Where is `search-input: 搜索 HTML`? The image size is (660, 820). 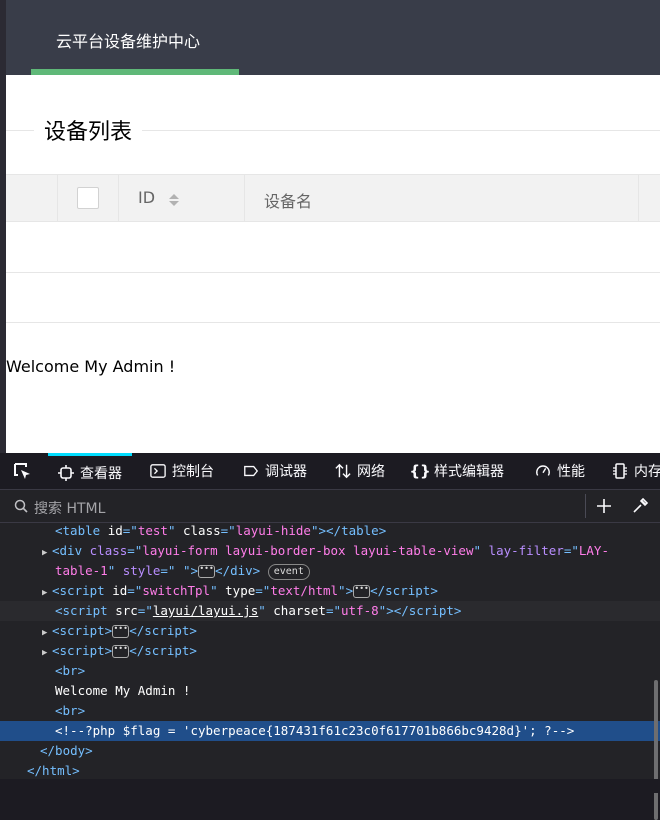
search-input: 搜索 HTML is located at coordinates (69, 508).